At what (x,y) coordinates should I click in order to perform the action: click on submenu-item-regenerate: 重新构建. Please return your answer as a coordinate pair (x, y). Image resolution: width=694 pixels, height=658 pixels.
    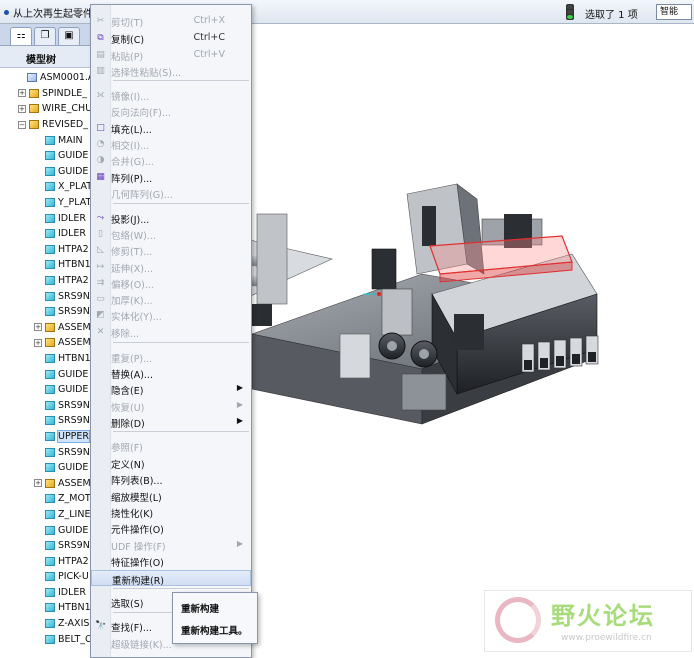
    Looking at the image, I should click on (200, 608).